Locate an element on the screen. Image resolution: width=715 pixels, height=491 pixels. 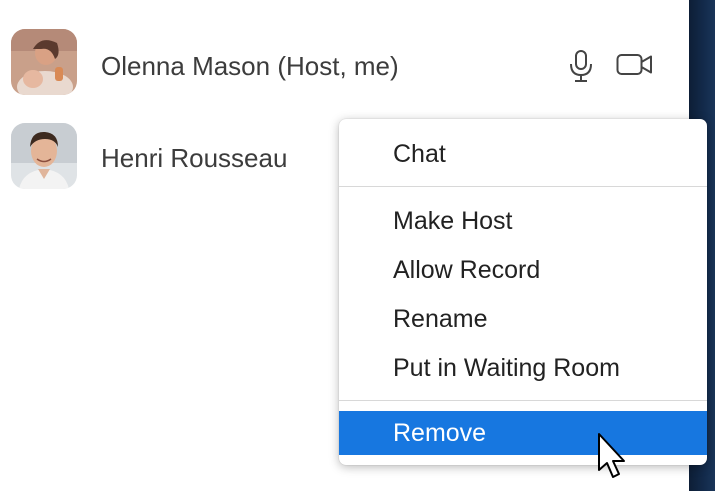
menu-item-chat: Chat is located at coordinates (523, 154).